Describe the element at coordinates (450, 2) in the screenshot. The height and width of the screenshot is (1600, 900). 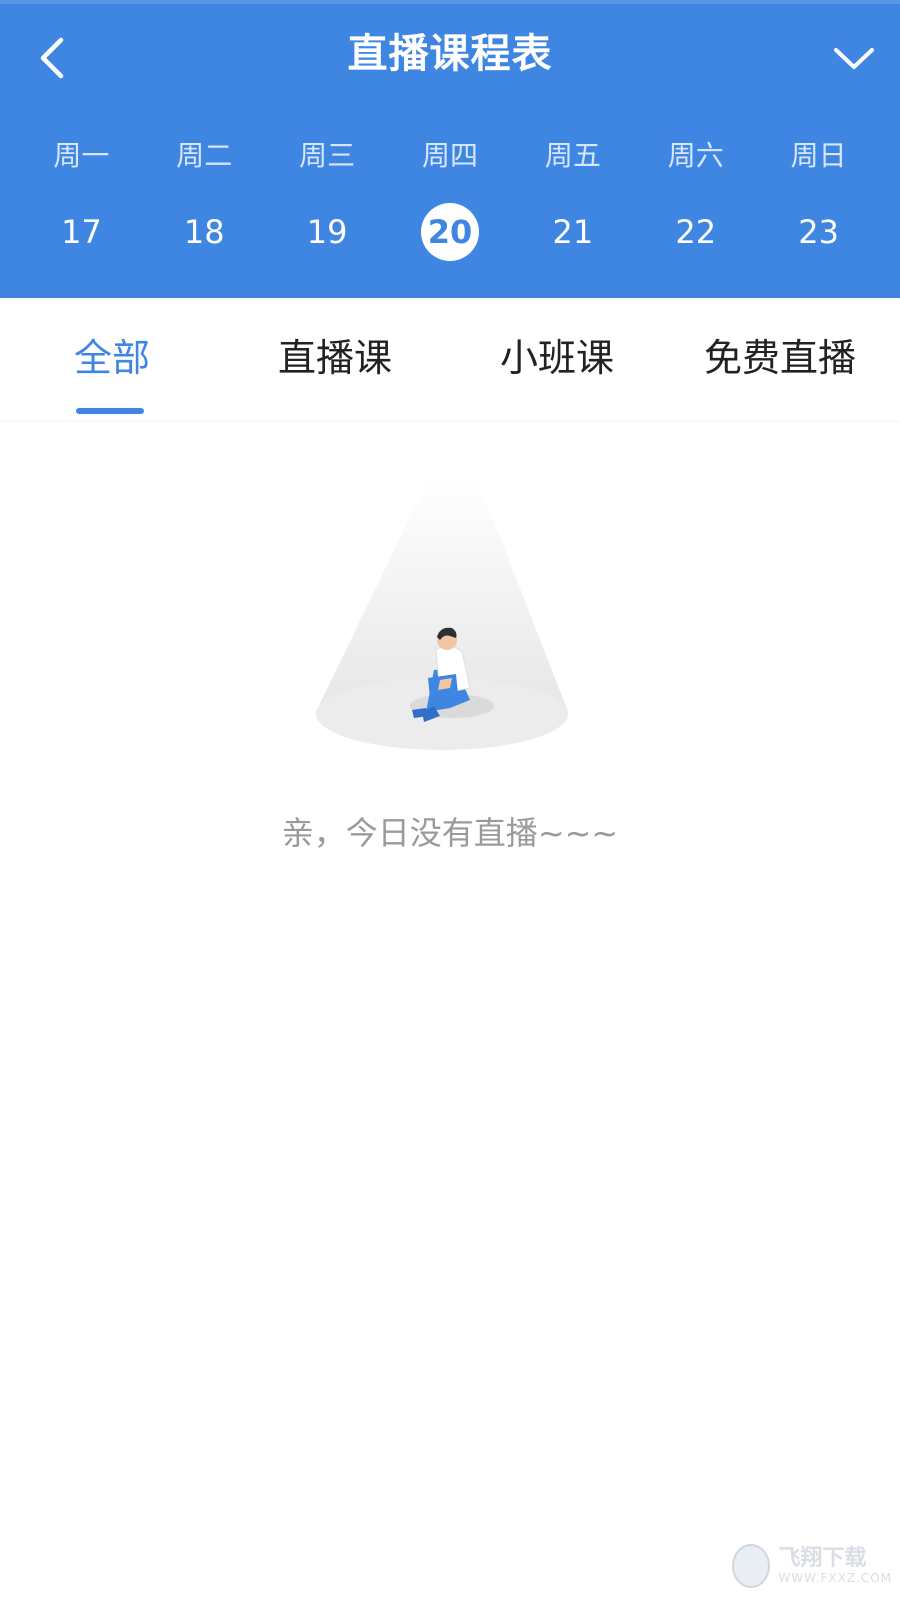
I see `status-line` at that location.